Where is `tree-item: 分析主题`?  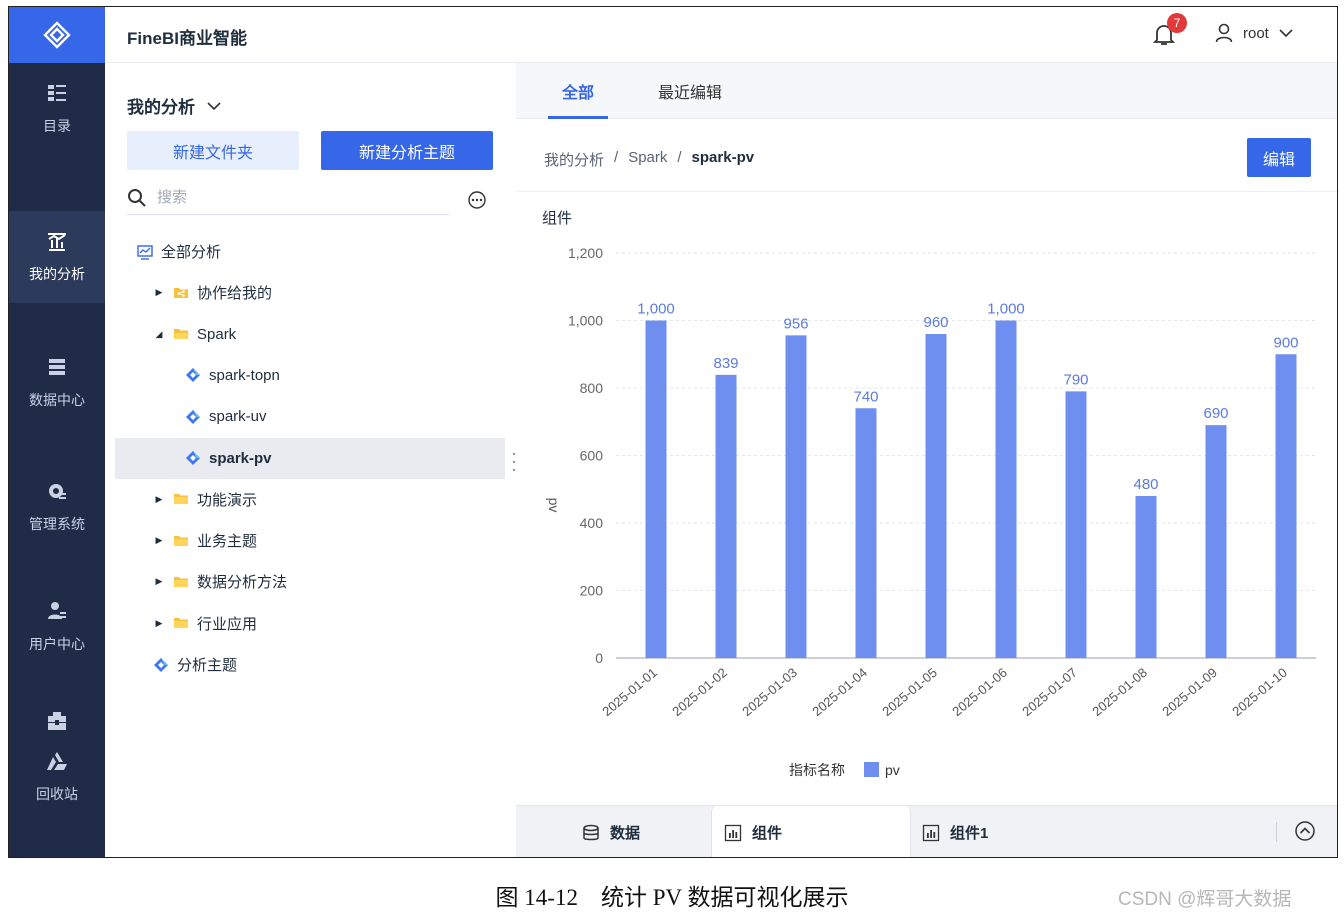
tree-item: 分析主题 is located at coordinates (310, 664).